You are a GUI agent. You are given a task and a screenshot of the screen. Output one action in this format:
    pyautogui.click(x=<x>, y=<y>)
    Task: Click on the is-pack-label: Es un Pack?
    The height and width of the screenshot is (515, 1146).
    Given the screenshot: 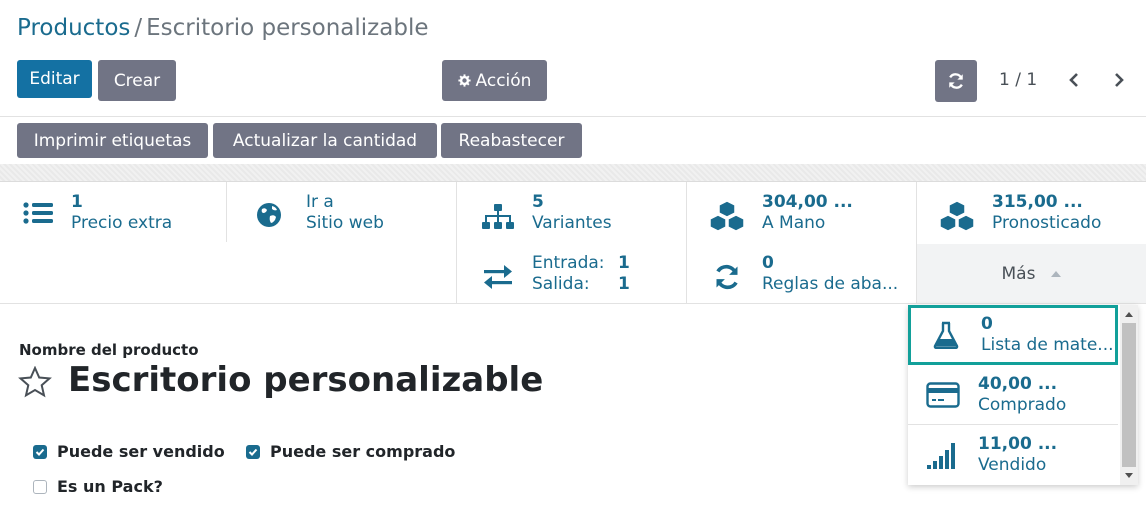 What is the action you would take?
    pyautogui.click(x=110, y=486)
    